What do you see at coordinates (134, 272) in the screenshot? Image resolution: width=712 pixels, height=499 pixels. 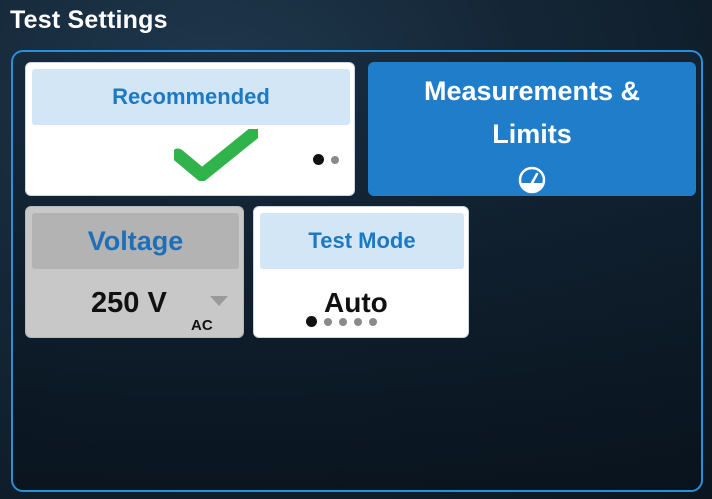 I see `voltage-tile: Voltage 250 V AC` at bounding box center [134, 272].